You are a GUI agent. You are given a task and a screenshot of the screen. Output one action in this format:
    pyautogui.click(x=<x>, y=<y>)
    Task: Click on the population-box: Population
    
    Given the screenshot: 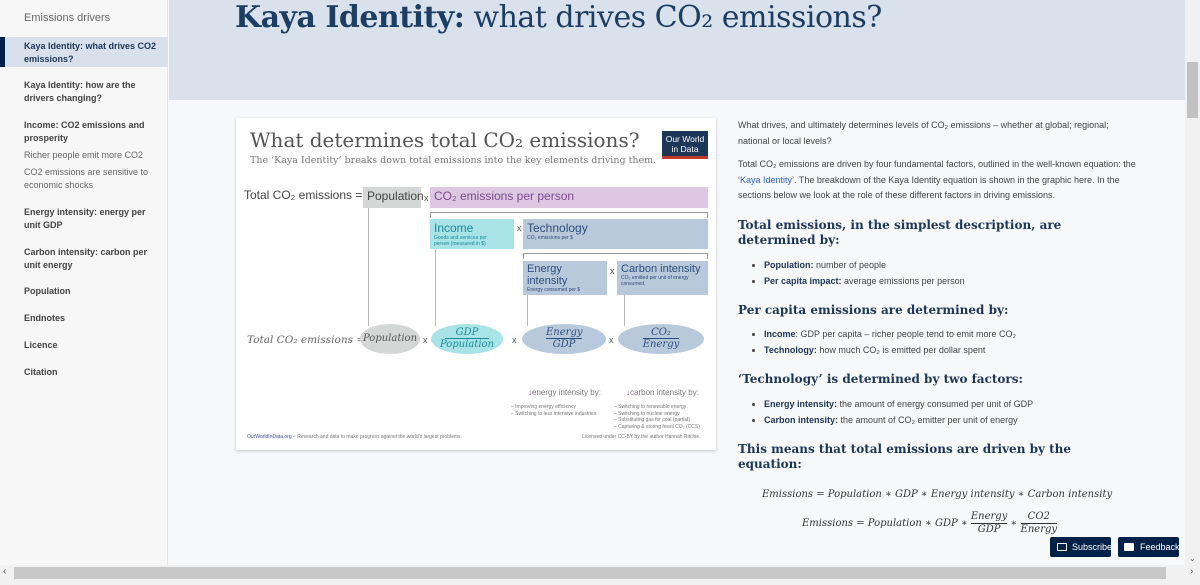 What is the action you would take?
    pyautogui.click(x=393, y=197)
    